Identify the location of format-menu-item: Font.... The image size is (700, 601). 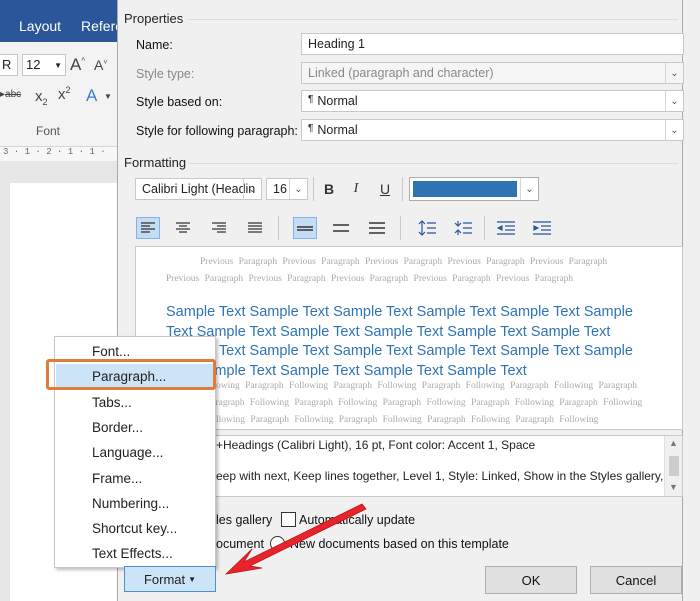
(135, 351).